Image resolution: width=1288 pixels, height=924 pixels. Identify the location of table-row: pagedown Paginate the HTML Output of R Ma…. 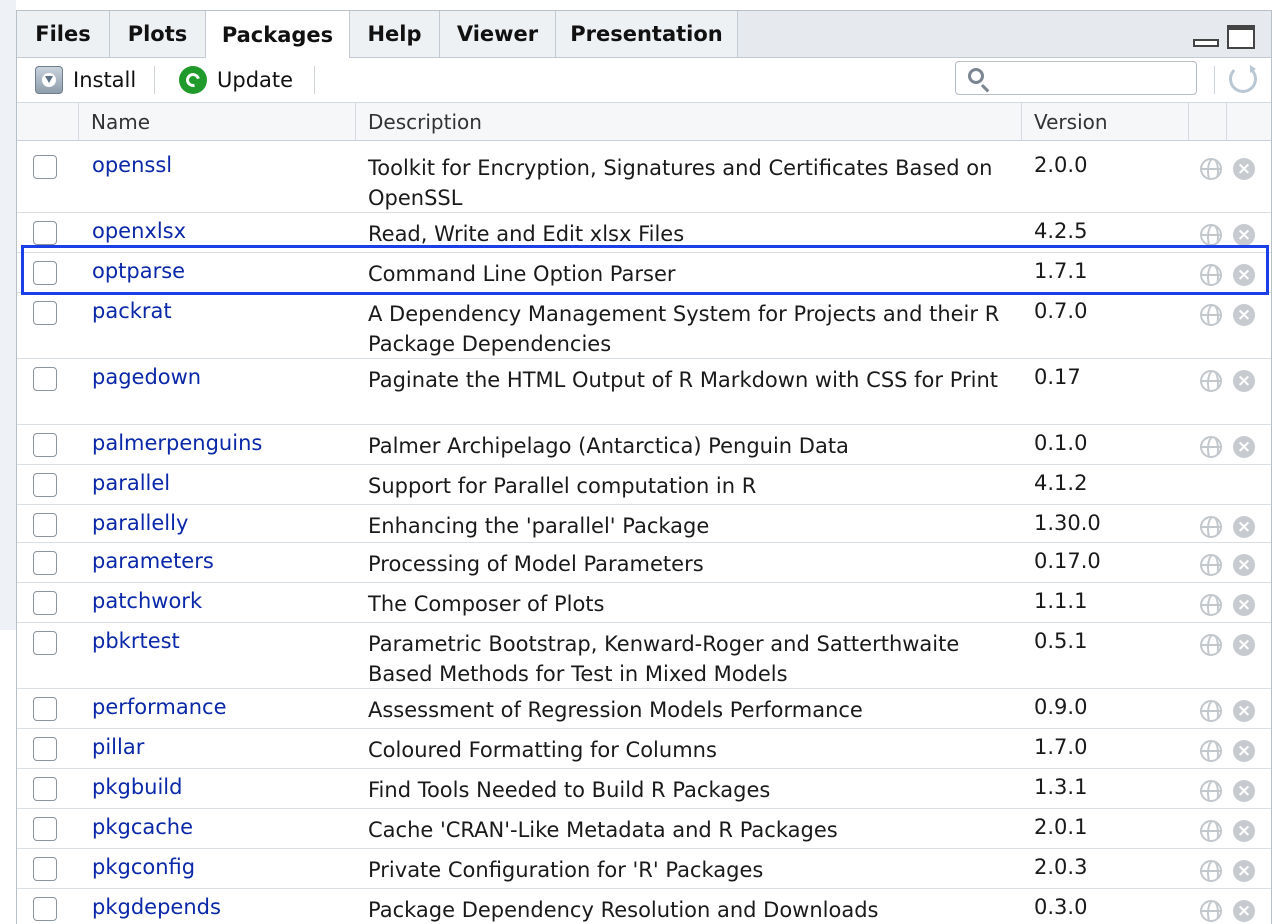
(644, 392).